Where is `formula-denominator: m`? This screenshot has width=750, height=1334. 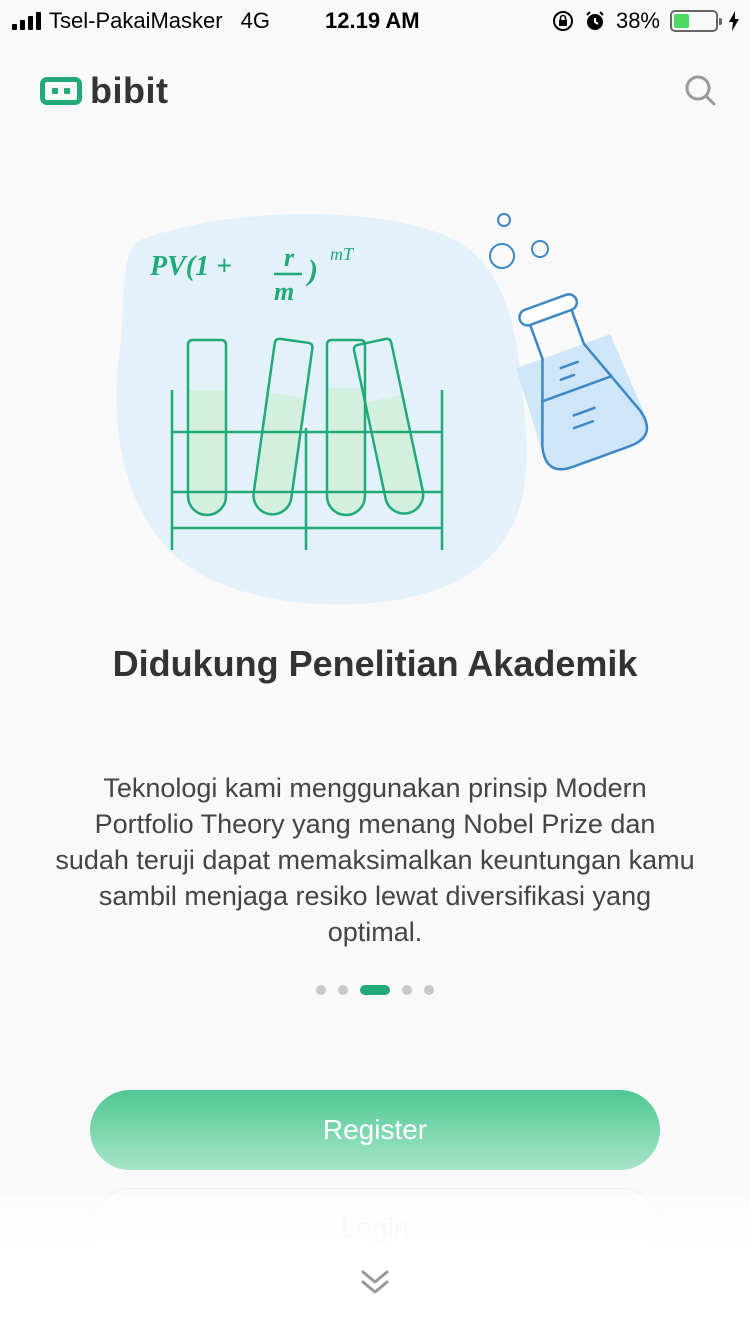 formula-denominator: m is located at coordinates (284, 291).